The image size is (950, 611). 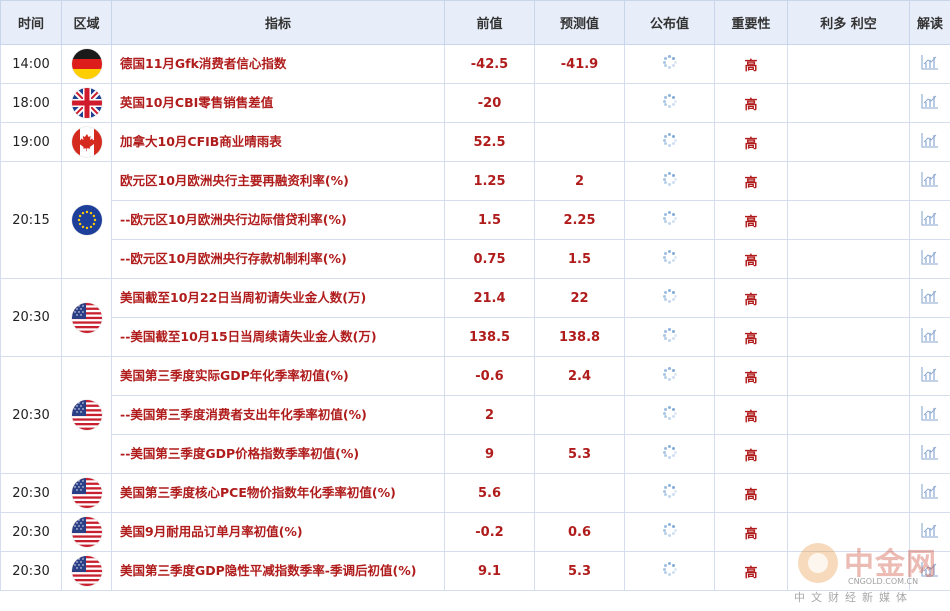 I want to click on event-time: 14:00, so click(x=31, y=64).